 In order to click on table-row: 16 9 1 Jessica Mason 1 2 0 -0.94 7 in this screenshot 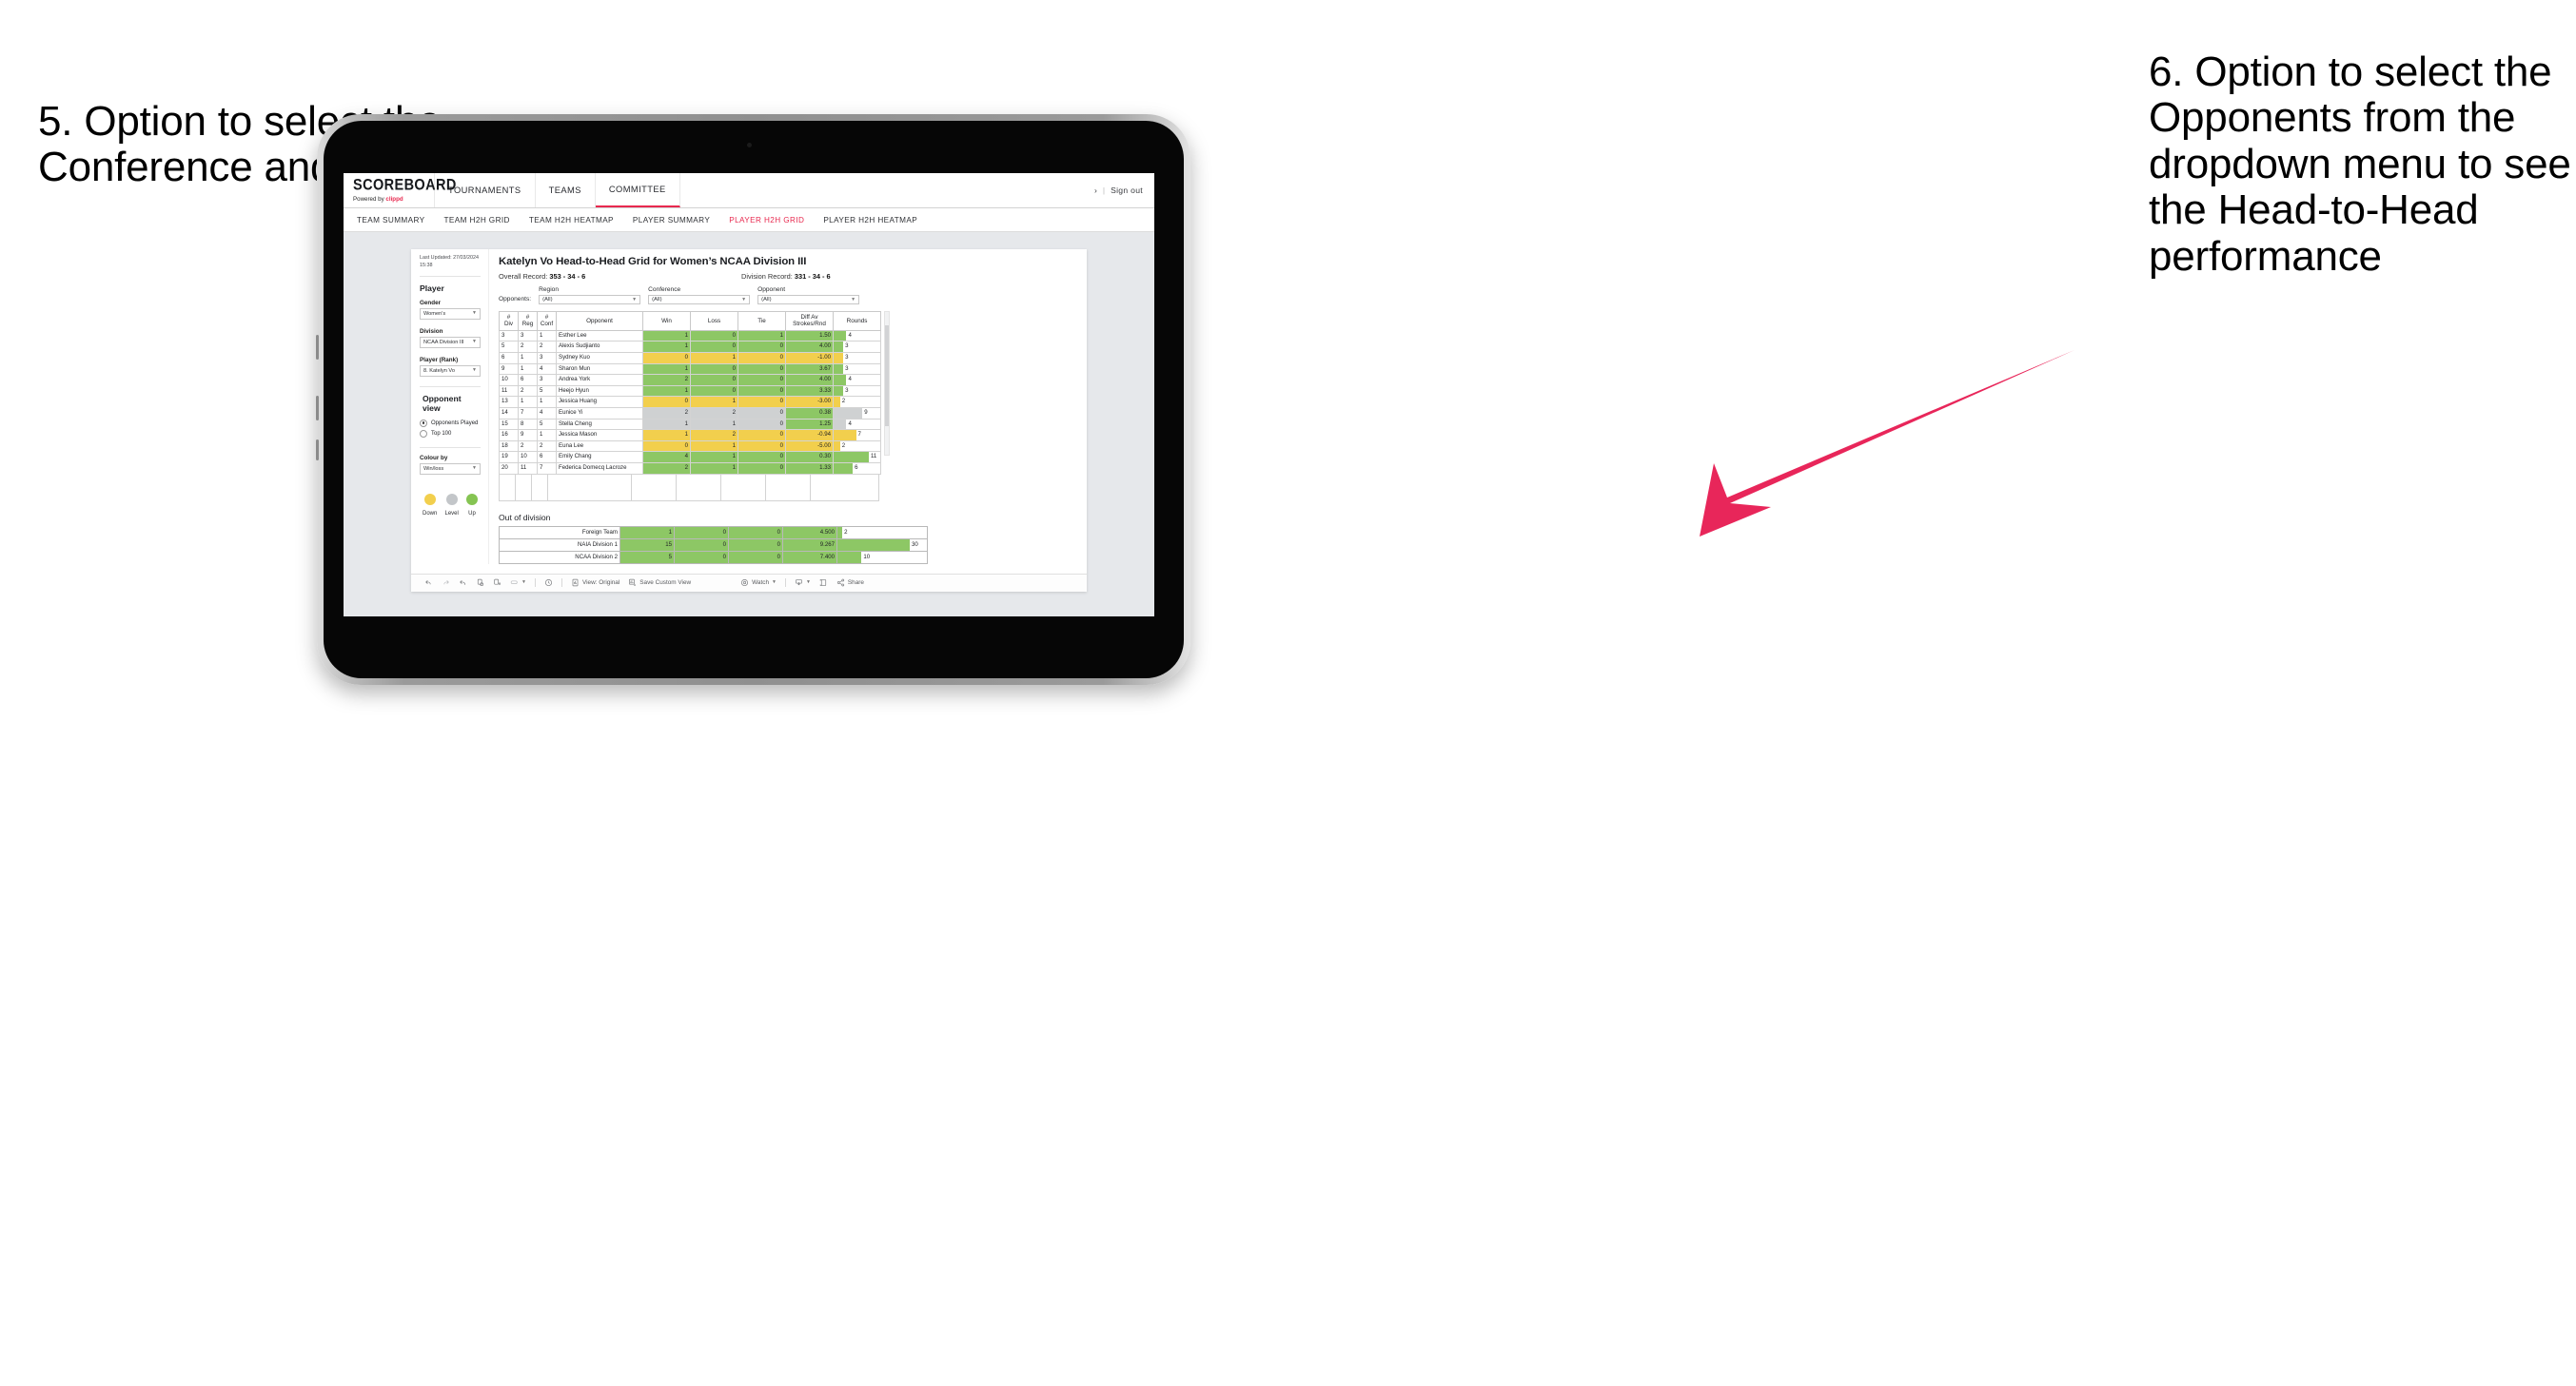, I will do `click(690, 435)`.